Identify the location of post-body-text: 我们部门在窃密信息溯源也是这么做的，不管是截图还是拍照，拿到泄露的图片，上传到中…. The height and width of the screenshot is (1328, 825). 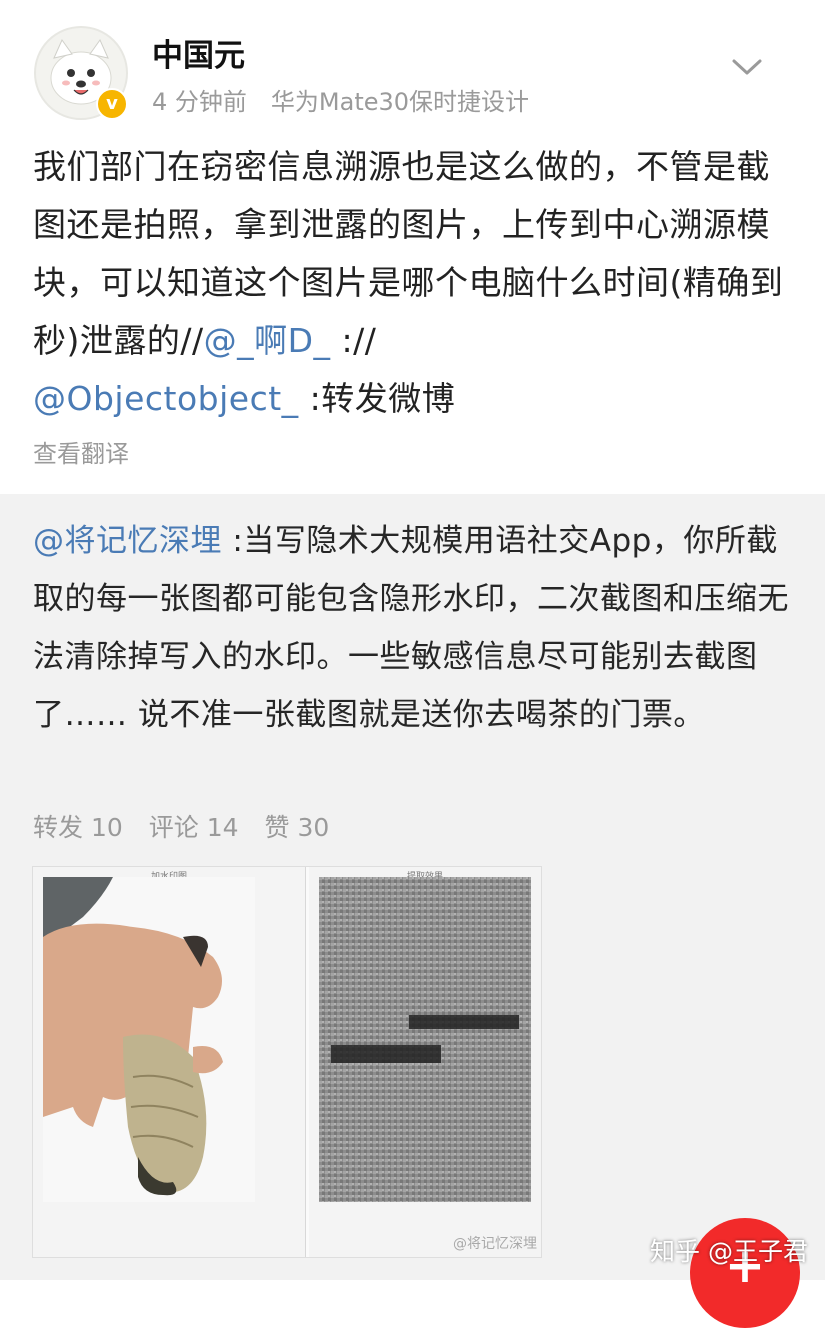
(408, 253).